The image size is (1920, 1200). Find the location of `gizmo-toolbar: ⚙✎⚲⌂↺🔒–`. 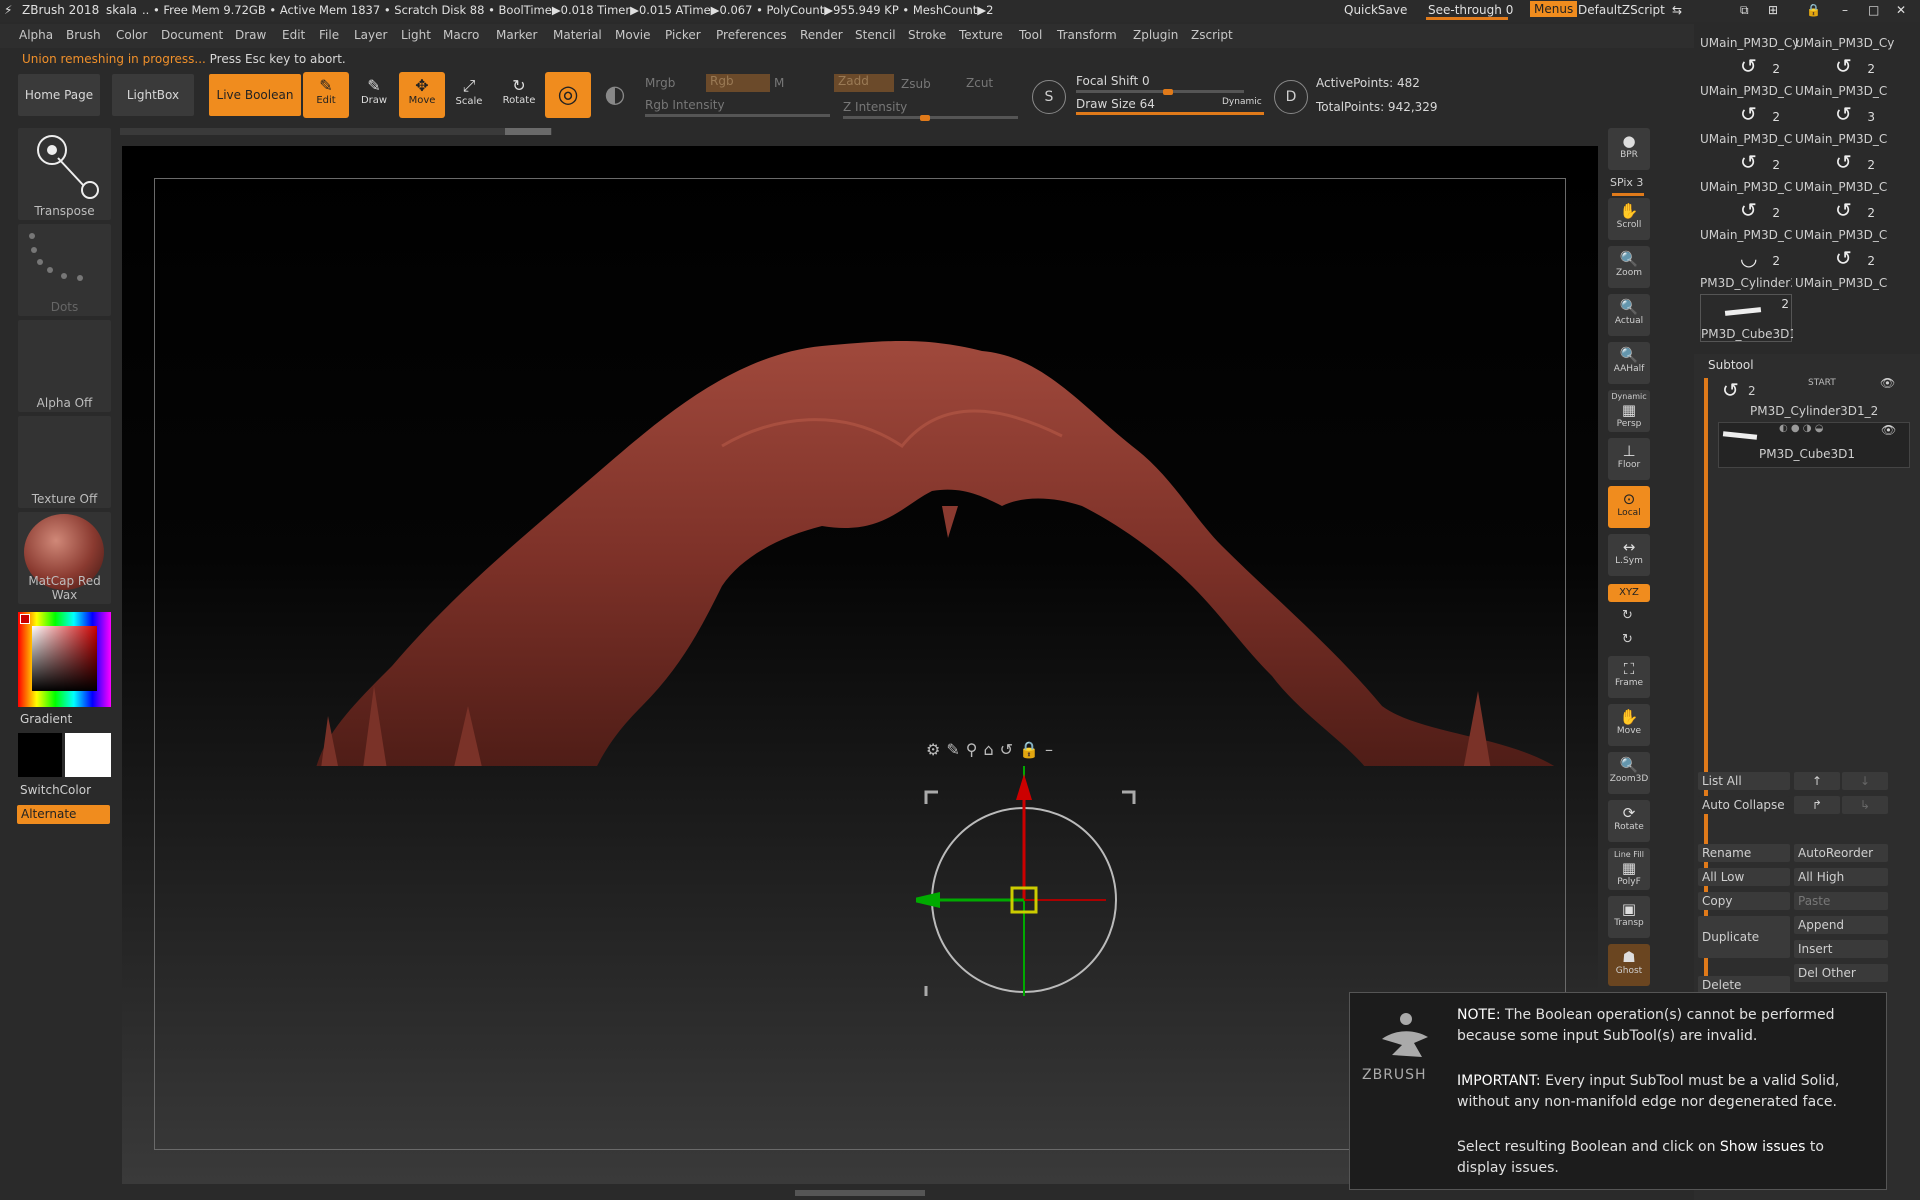

gizmo-toolbar: ⚙✎⚲⌂↺🔒– is located at coordinates (992, 749).